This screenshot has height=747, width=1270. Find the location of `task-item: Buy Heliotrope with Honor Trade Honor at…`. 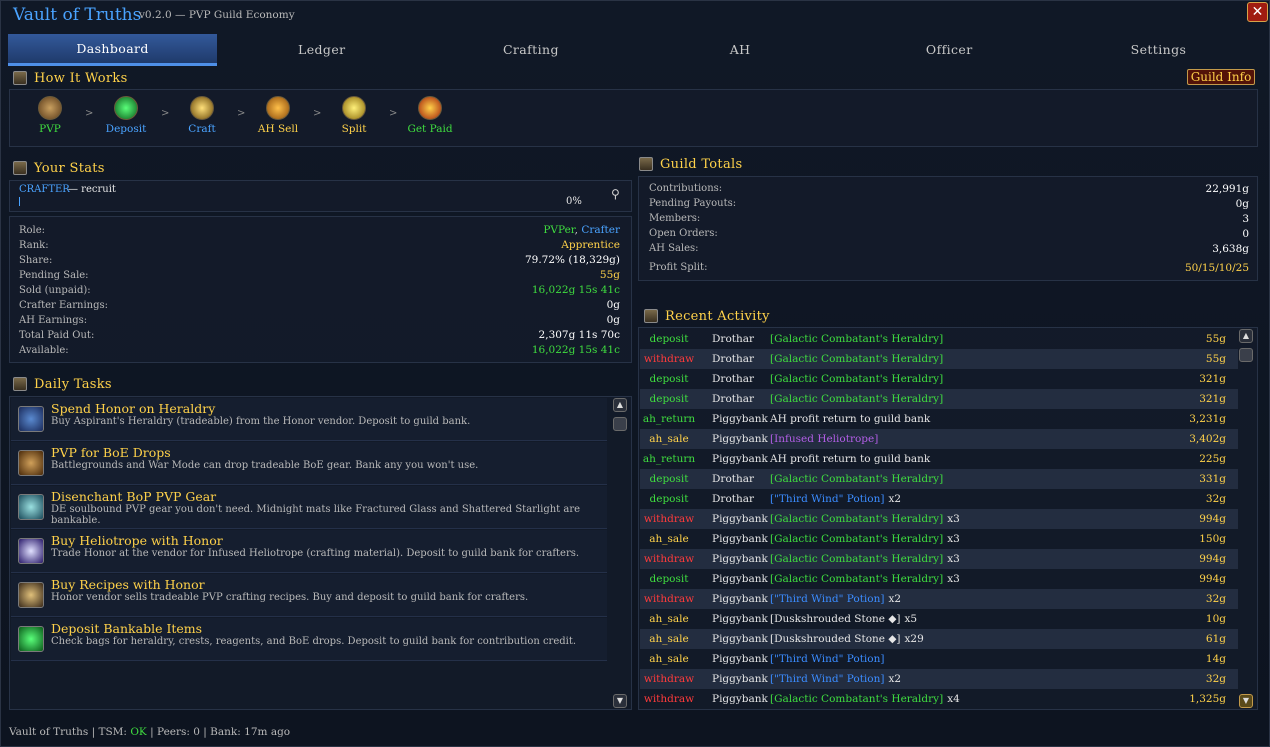

task-item: Buy Heliotrope with Honor Trade Honor at… is located at coordinates (309, 551).